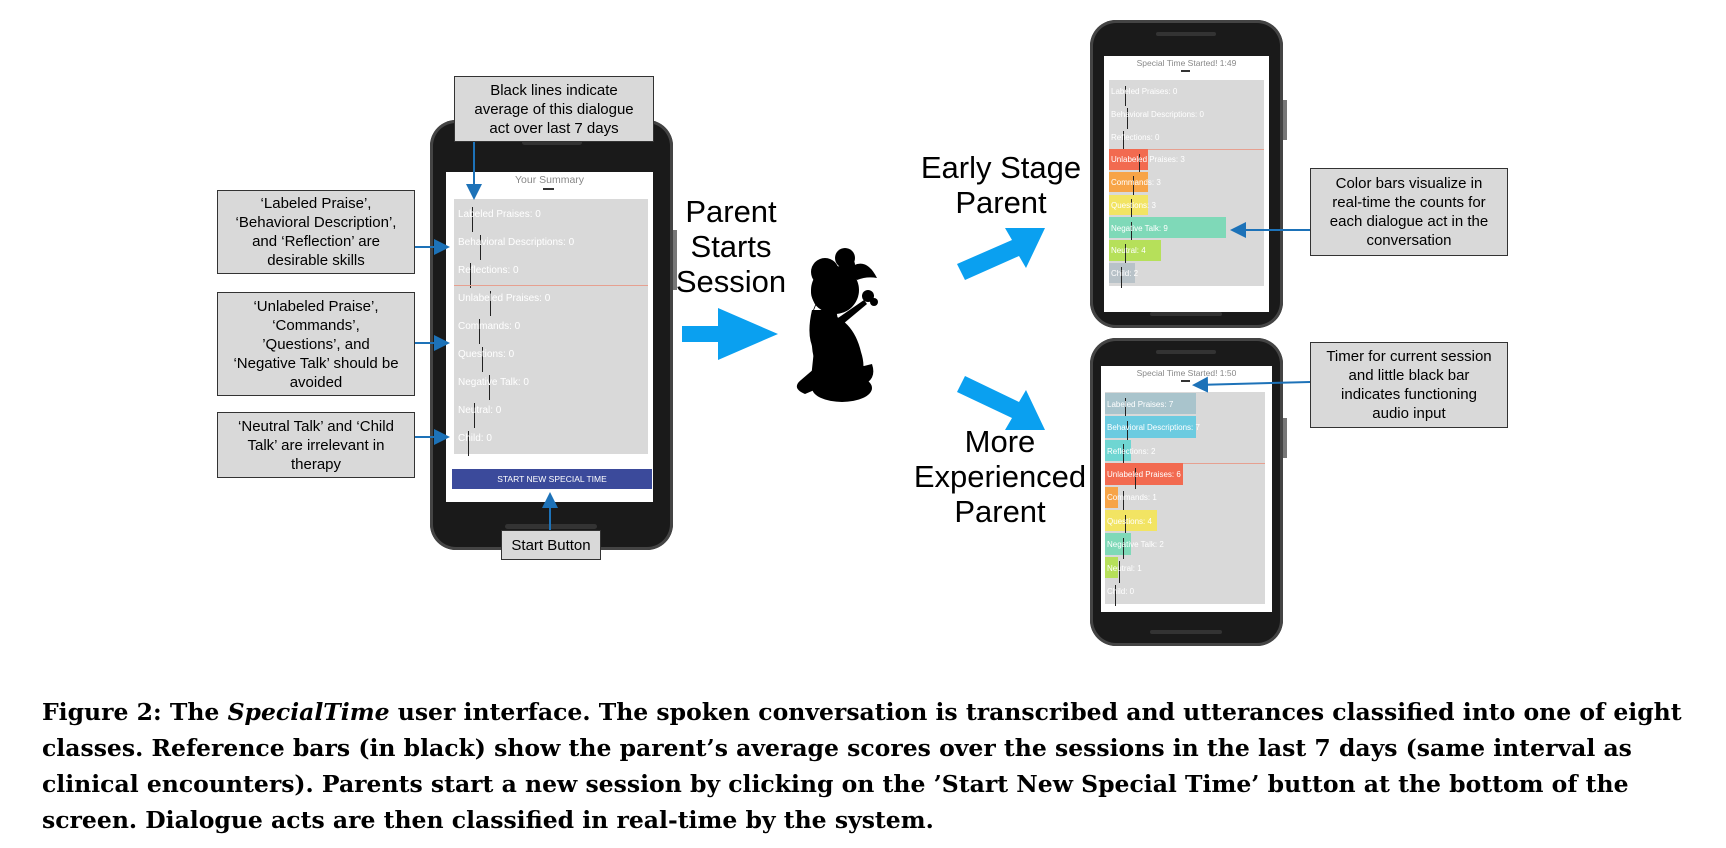 The height and width of the screenshot is (848, 1726). What do you see at coordinates (1144, 474) in the screenshot?
I see `dialogue-act-label: Unlabeled Praises: 6` at bounding box center [1144, 474].